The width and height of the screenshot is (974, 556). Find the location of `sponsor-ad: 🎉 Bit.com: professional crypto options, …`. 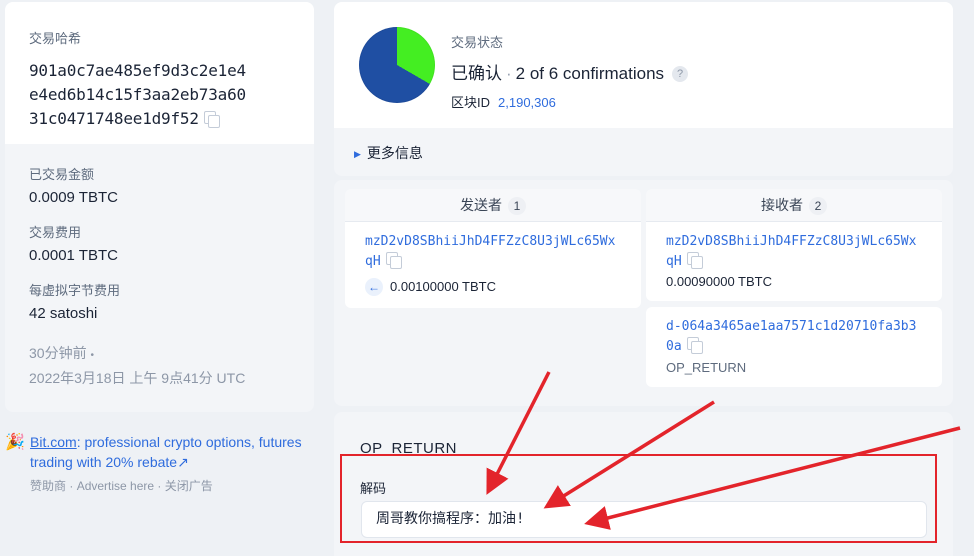

sponsor-ad: 🎉 Bit.com: professional crypto options, … is located at coordinates (162, 463).